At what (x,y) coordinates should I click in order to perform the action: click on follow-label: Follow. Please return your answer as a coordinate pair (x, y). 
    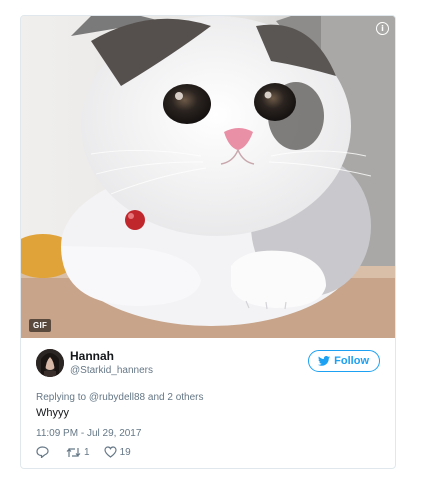
    Looking at the image, I should click on (351, 361).